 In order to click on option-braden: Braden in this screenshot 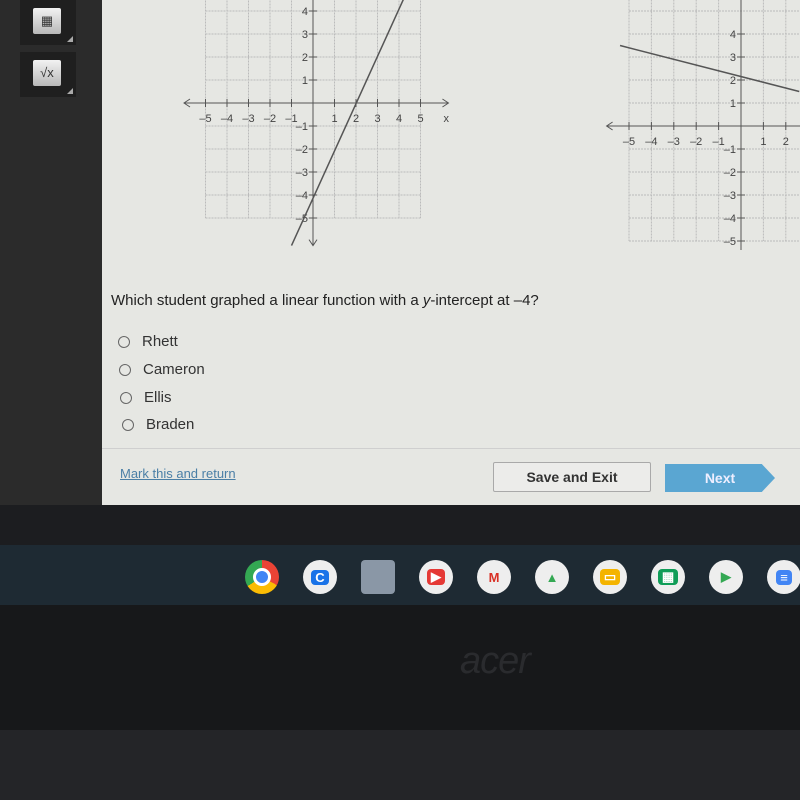, I will do `click(158, 424)`.